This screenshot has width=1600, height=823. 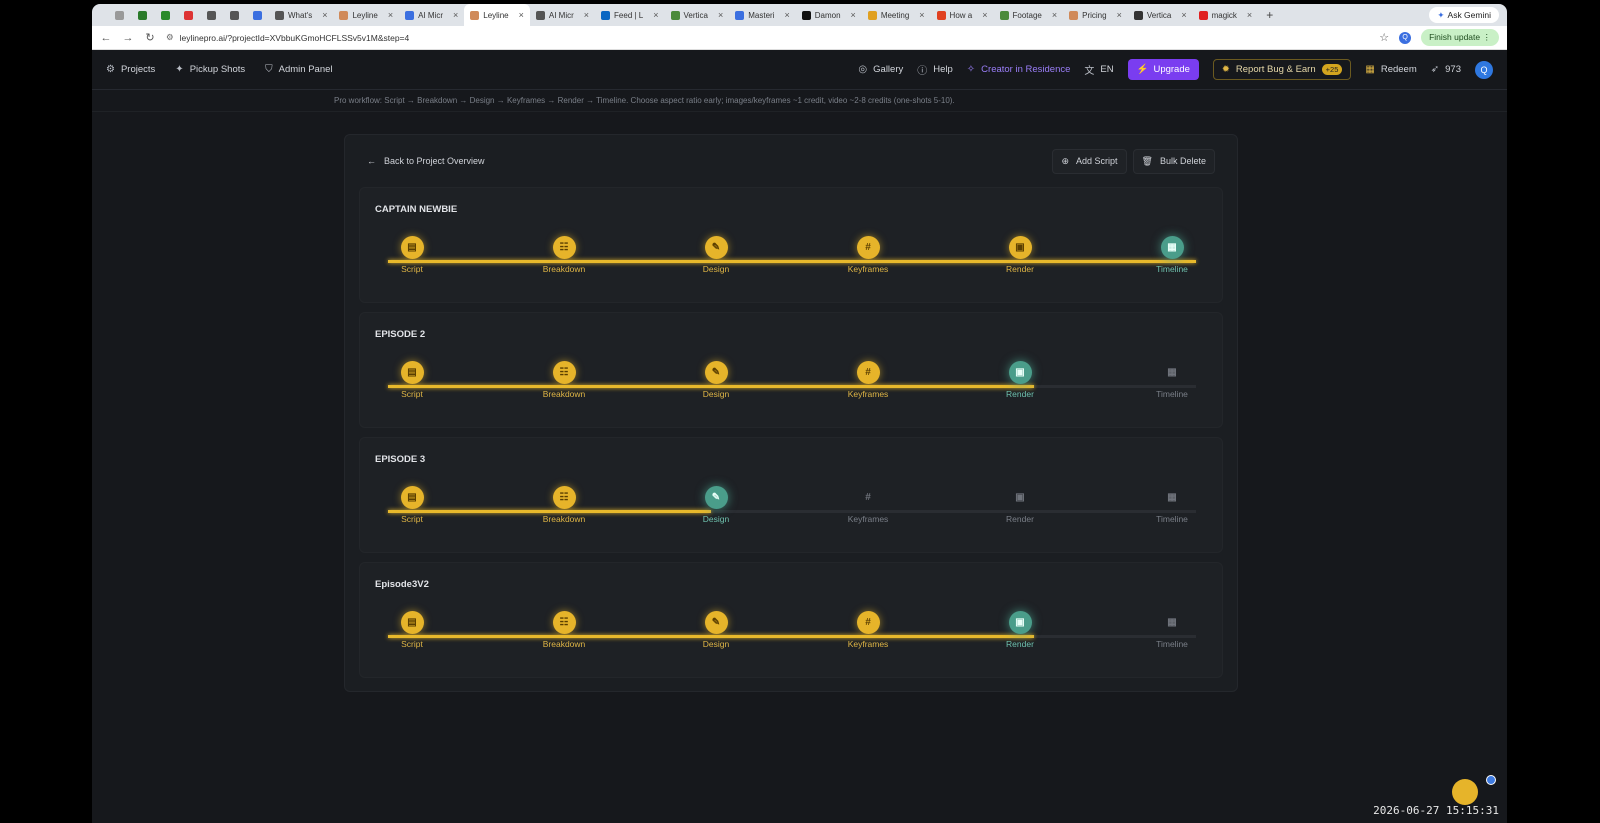 I want to click on browser-tab: Masteri ×, so click(x=762, y=15).